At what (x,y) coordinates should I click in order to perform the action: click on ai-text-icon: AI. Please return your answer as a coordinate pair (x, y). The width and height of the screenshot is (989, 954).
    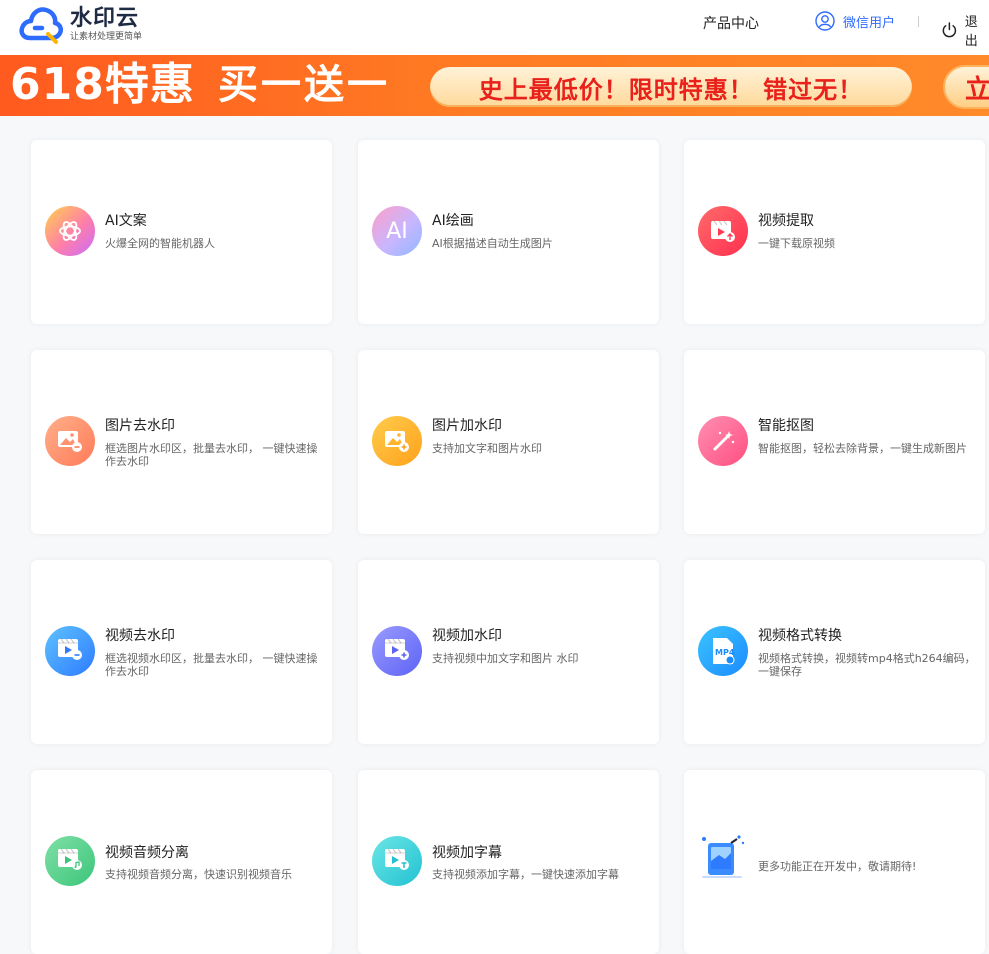
    Looking at the image, I should click on (397, 231).